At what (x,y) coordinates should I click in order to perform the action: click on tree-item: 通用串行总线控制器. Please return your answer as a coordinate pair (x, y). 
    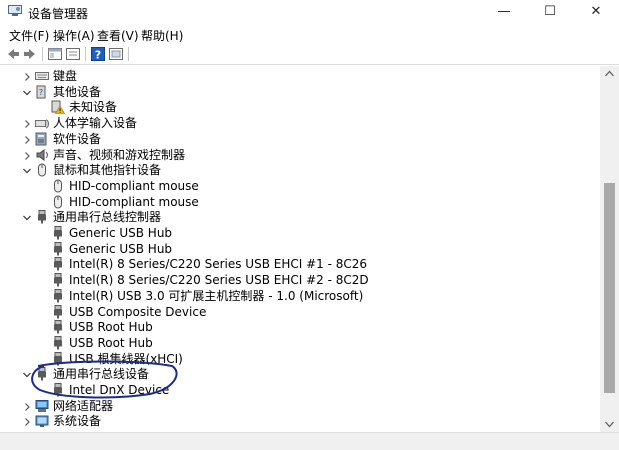
    Looking at the image, I should click on (300, 218).